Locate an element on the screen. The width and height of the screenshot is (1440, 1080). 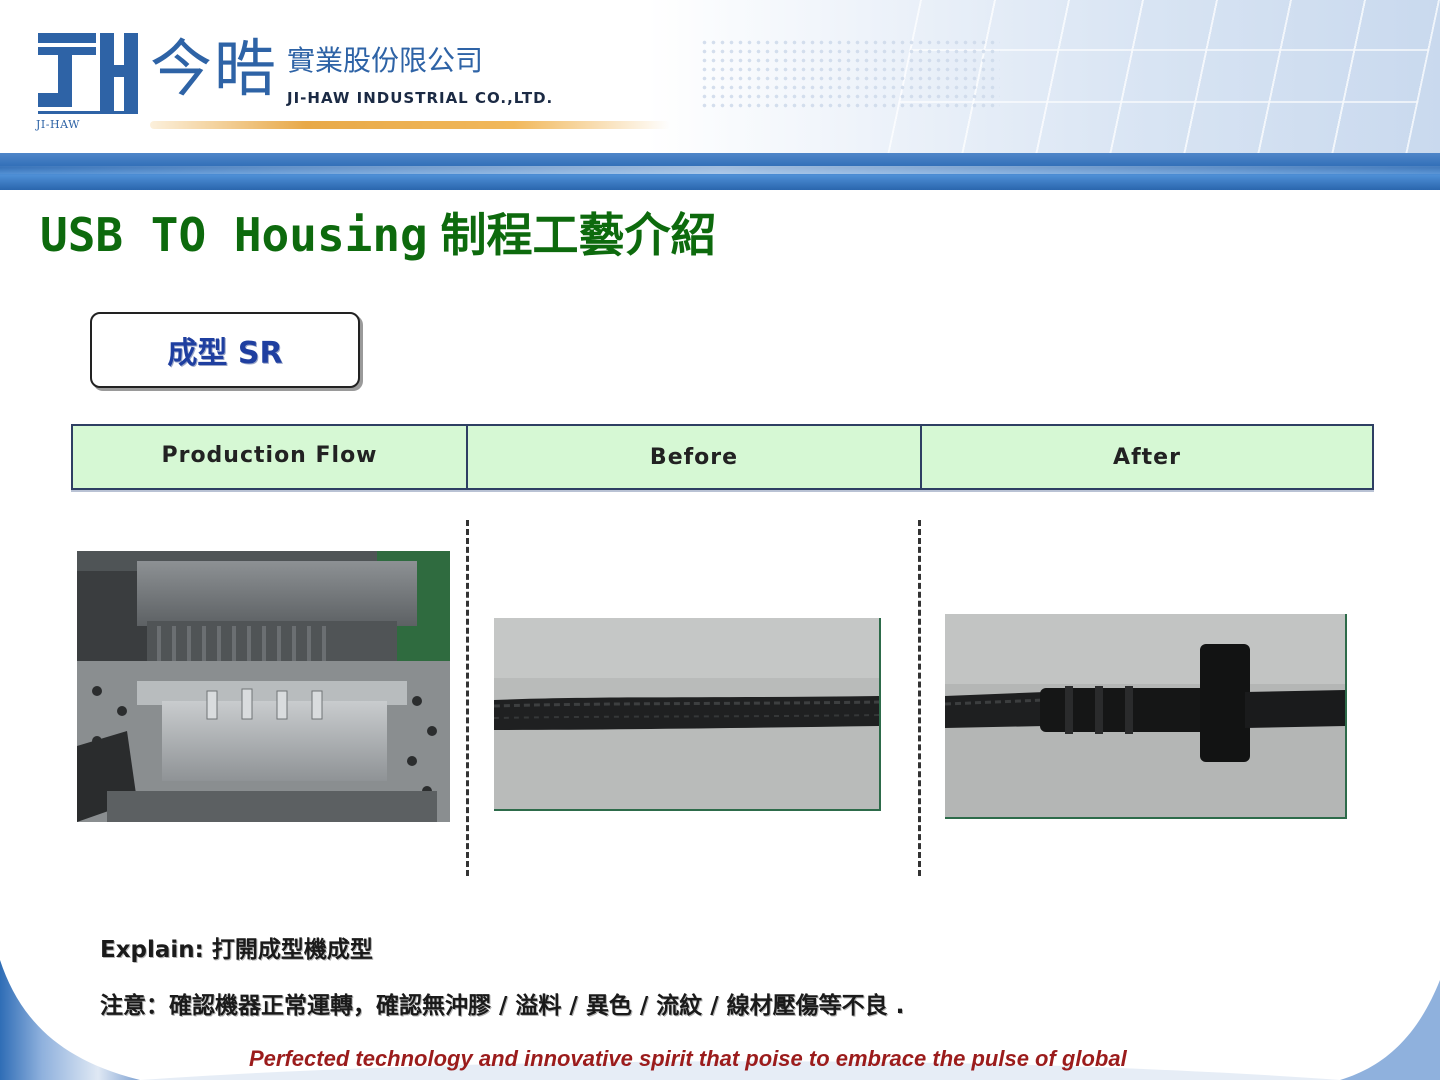
page-title: USB TO Housing 制程工藝介紹 is located at coordinates (378, 235).